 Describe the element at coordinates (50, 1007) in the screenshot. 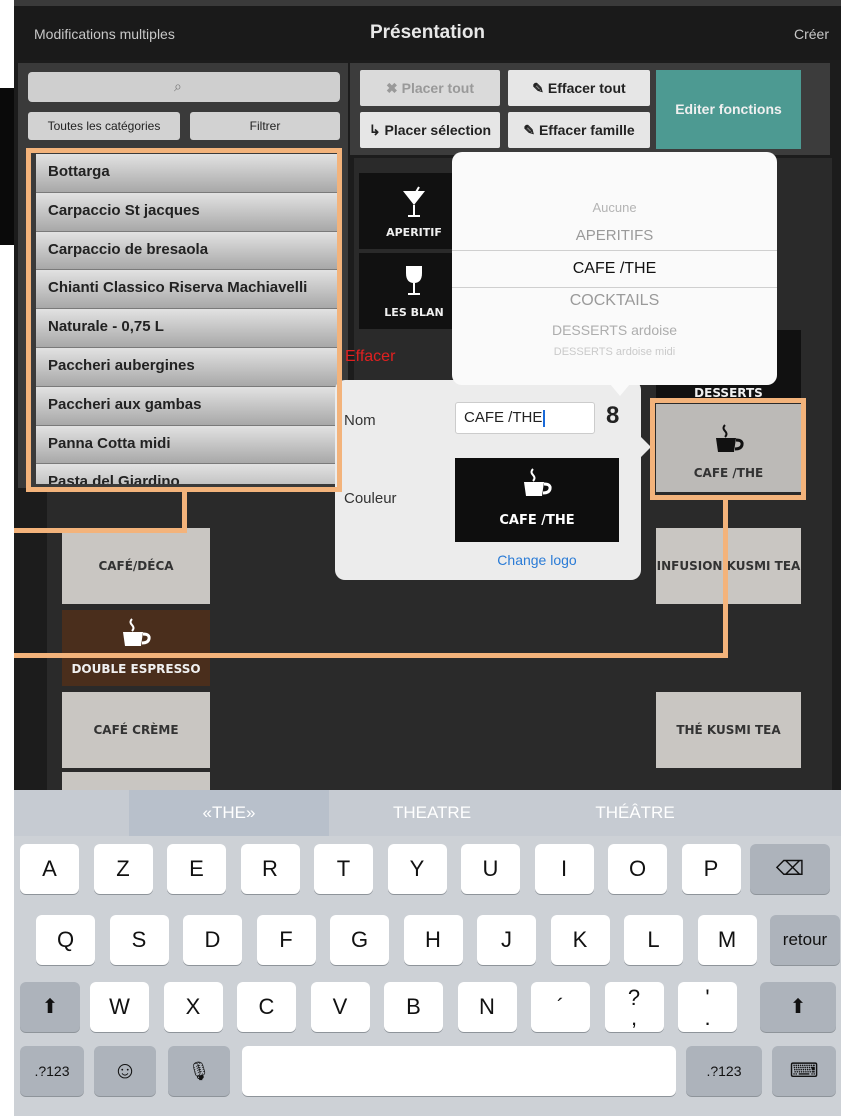

I see `shift-key-left: ⬆` at that location.